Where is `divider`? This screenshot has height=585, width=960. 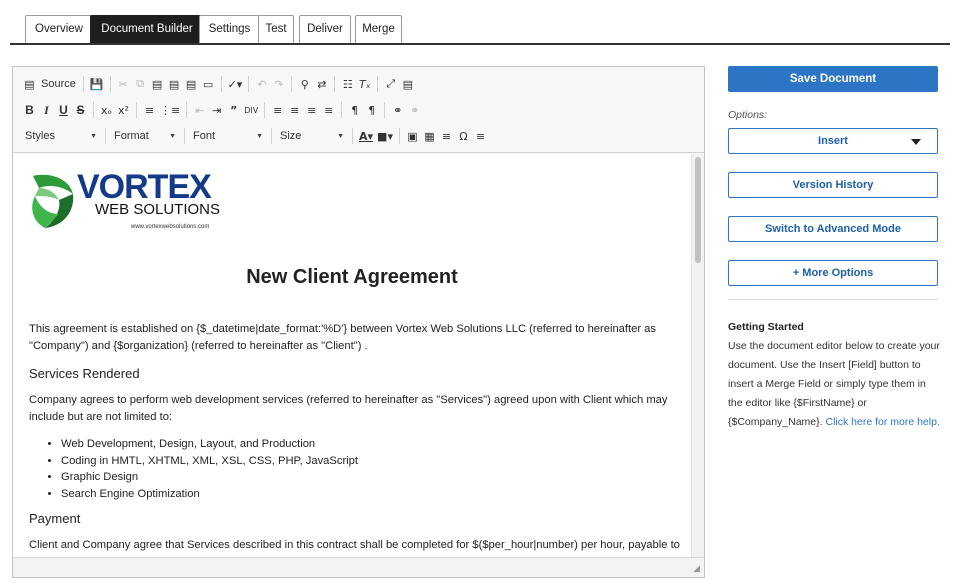
divider is located at coordinates (833, 299).